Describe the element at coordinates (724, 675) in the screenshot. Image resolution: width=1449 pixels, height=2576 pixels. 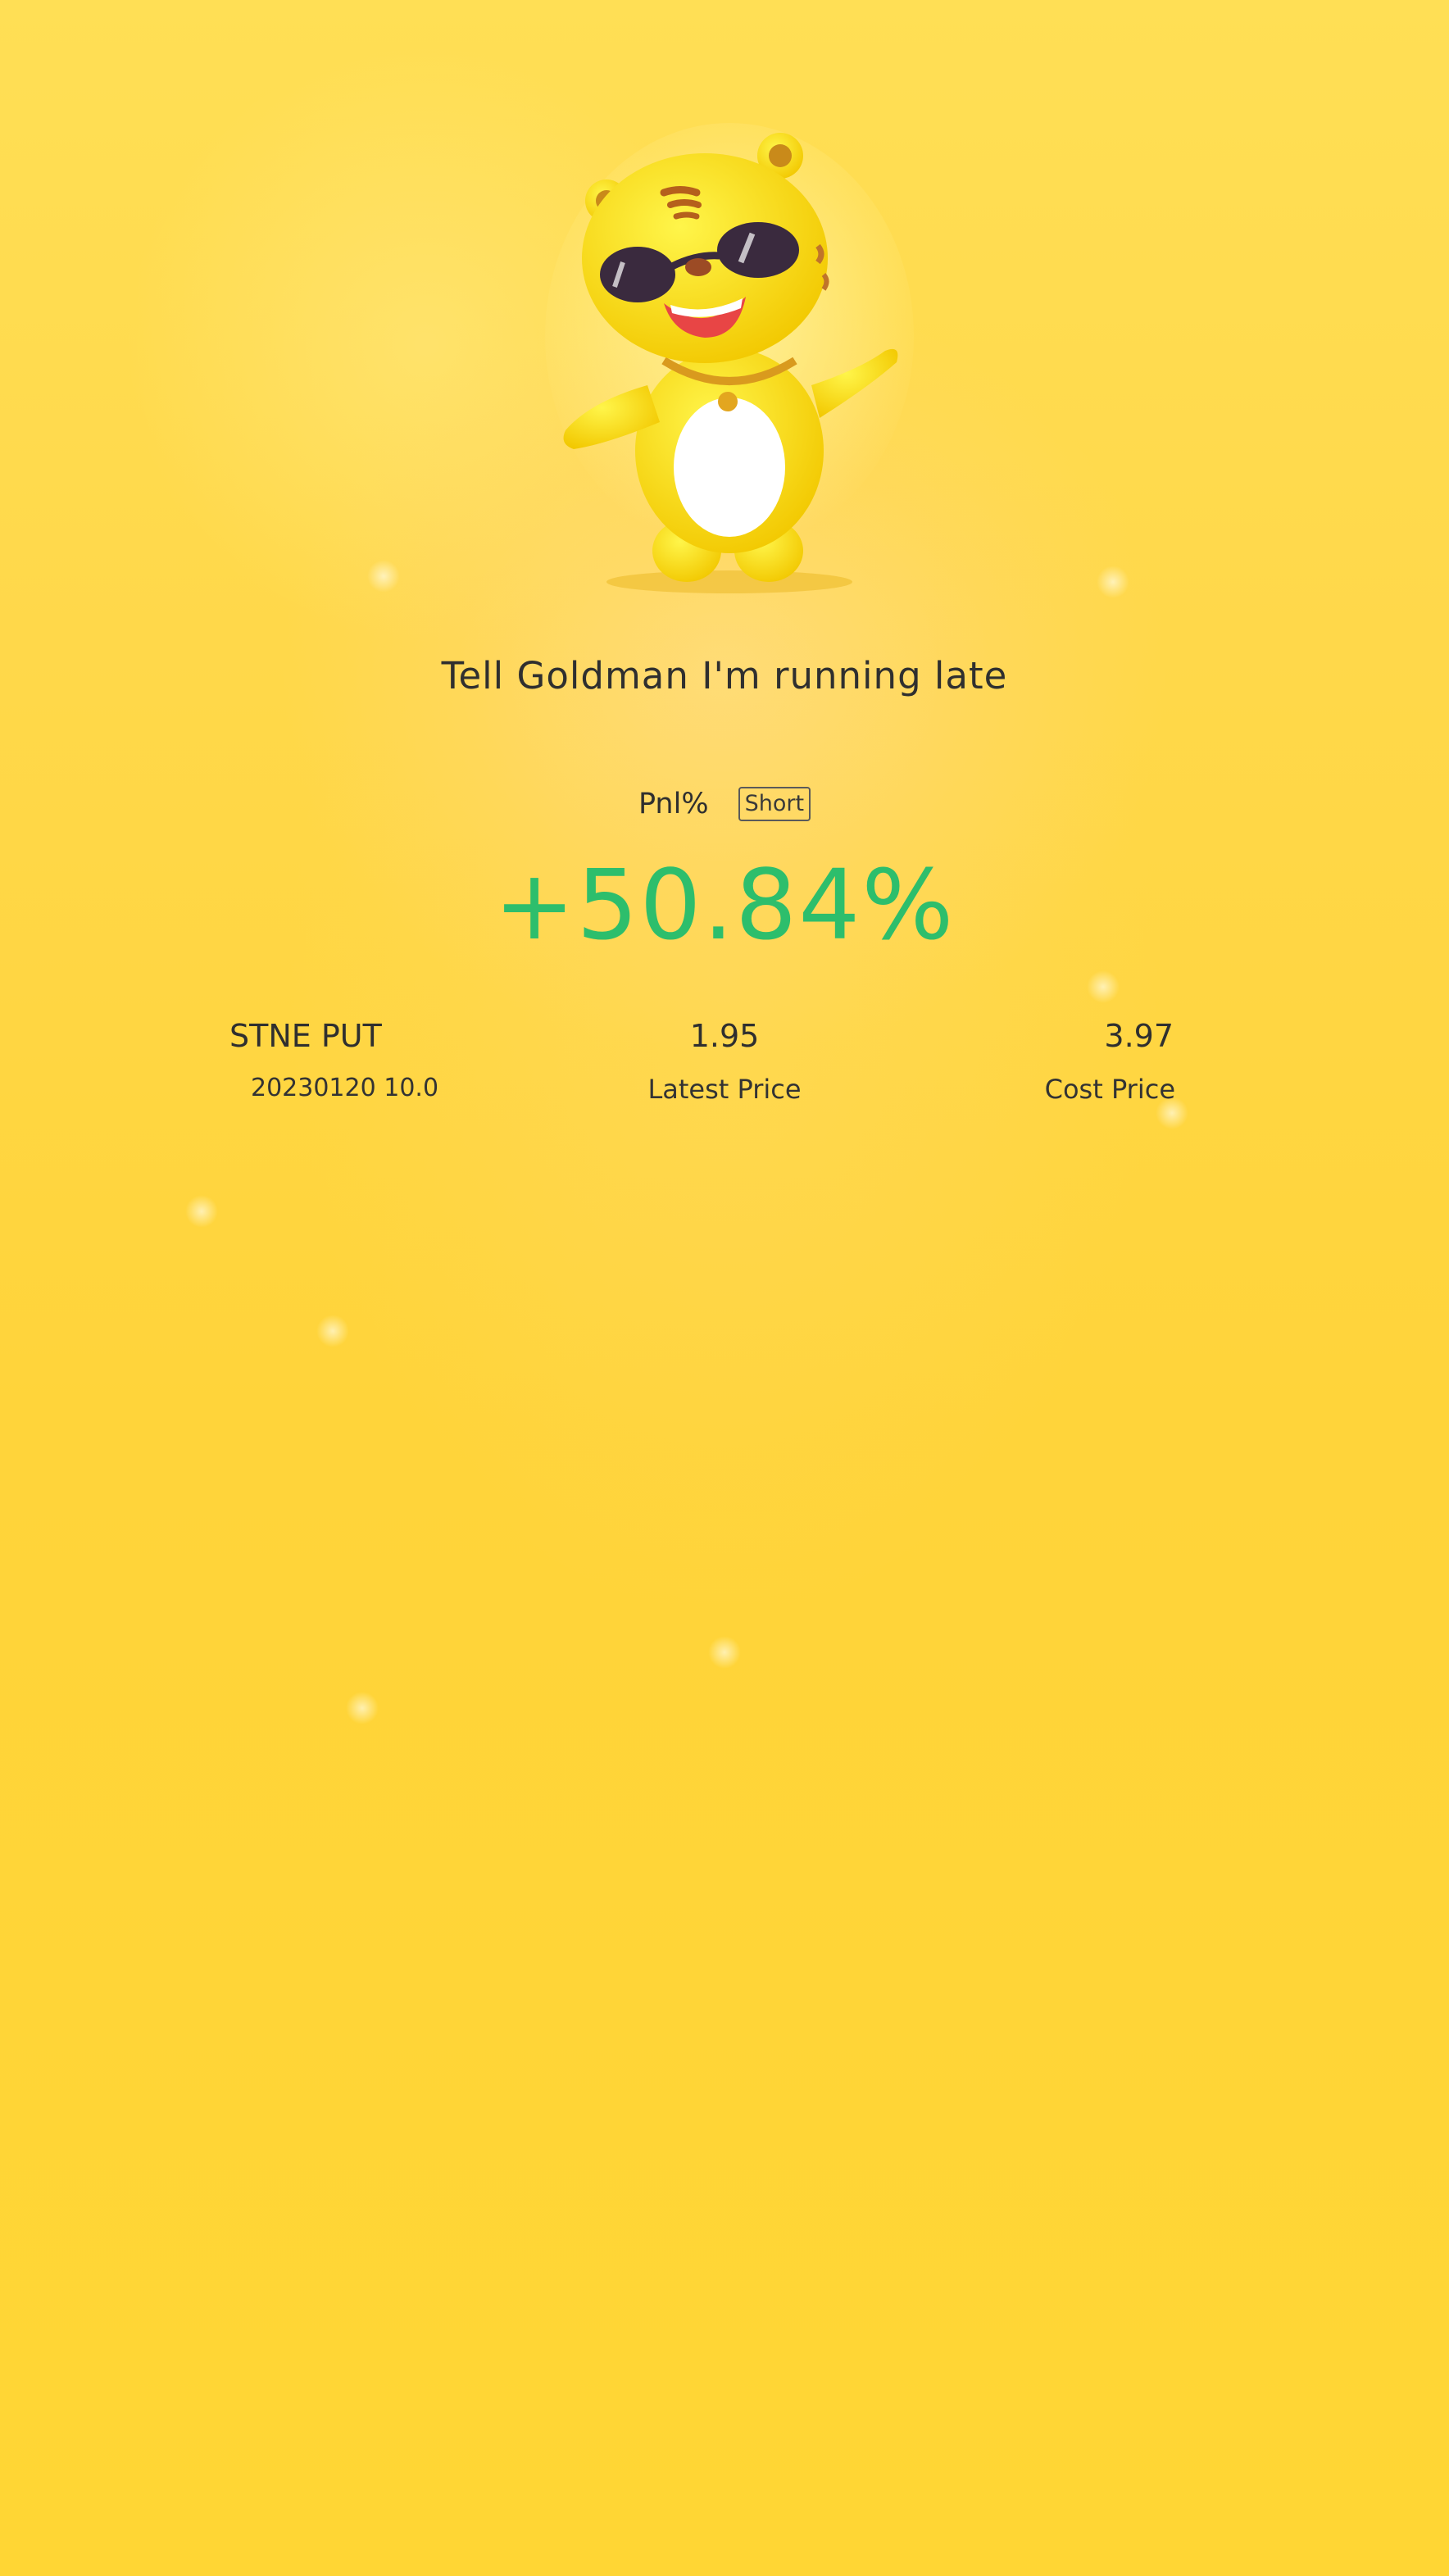
I see `post-comment: Tell Goldman I'm running late` at that location.